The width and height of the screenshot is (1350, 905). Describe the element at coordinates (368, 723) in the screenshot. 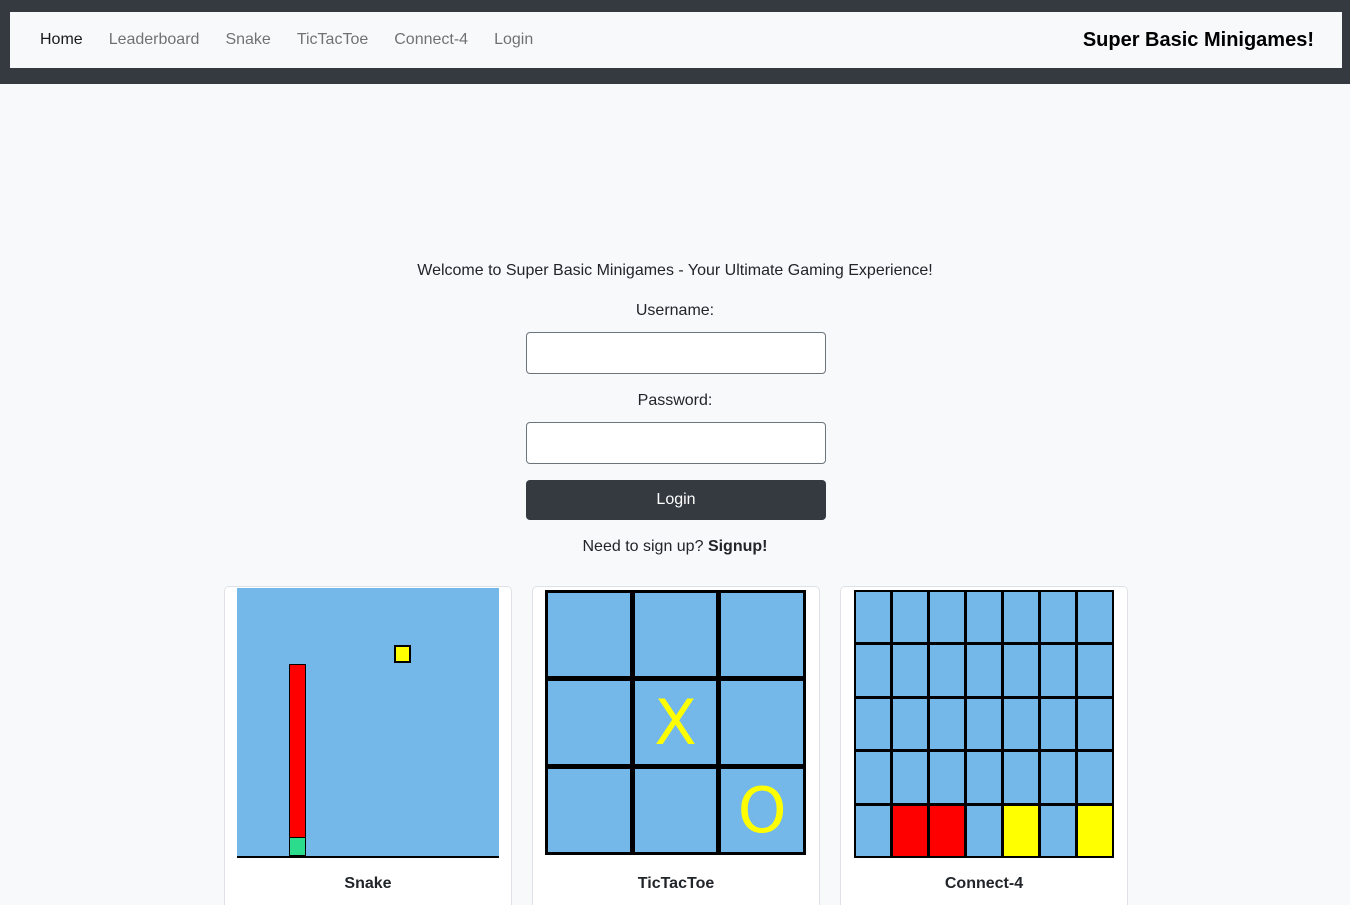

I see `snake-board-preview` at that location.